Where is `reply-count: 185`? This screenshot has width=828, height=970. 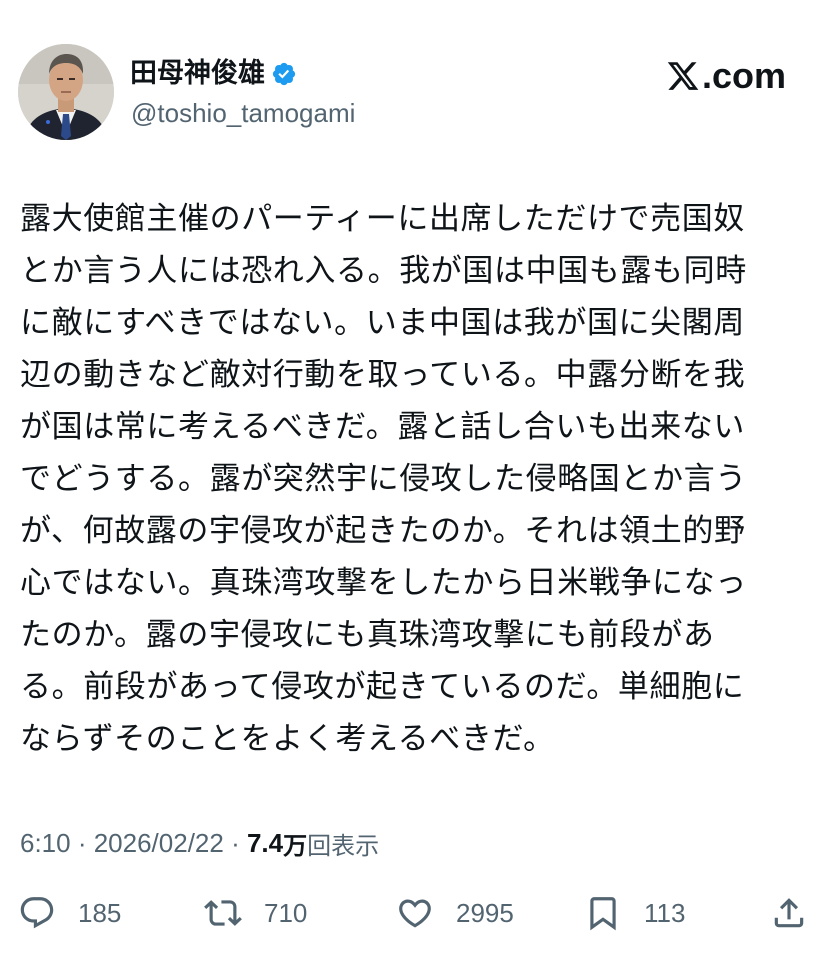 reply-count: 185 is located at coordinates (100, 912).